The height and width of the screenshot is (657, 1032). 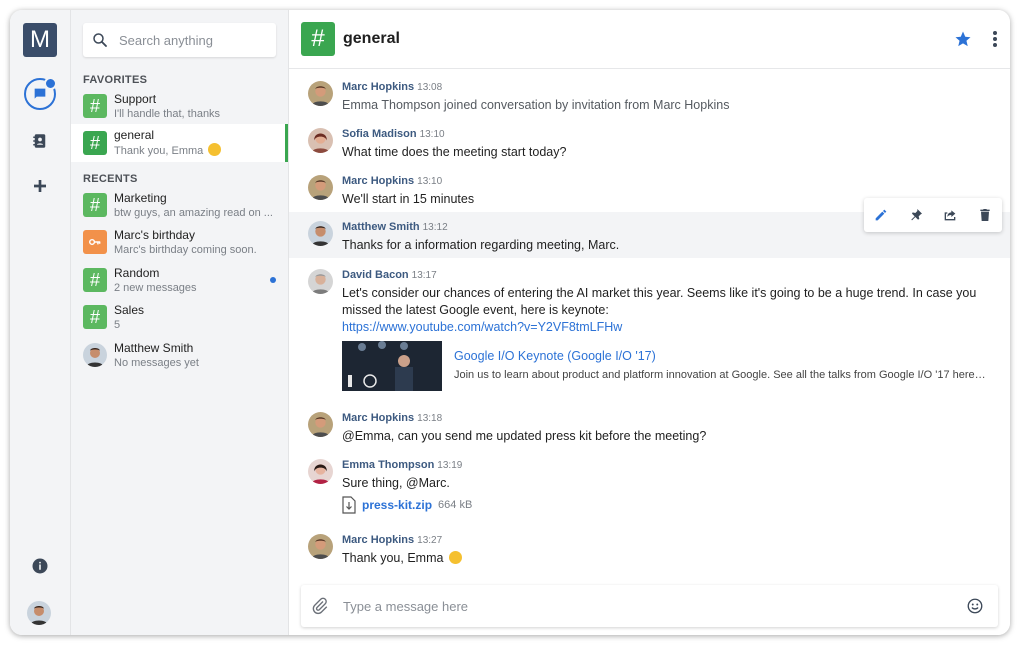 I want to click on file-download-icon, so click(x=349, y=505).